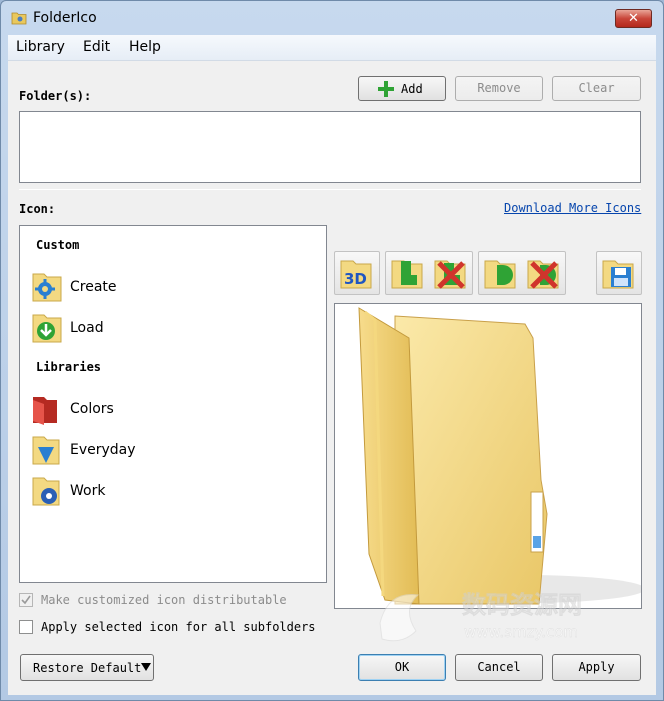  What do you see at coordinates (55, 96) in the screenshot?
I see `folders-label: Folder(s):` at bounding box center [55, 96].